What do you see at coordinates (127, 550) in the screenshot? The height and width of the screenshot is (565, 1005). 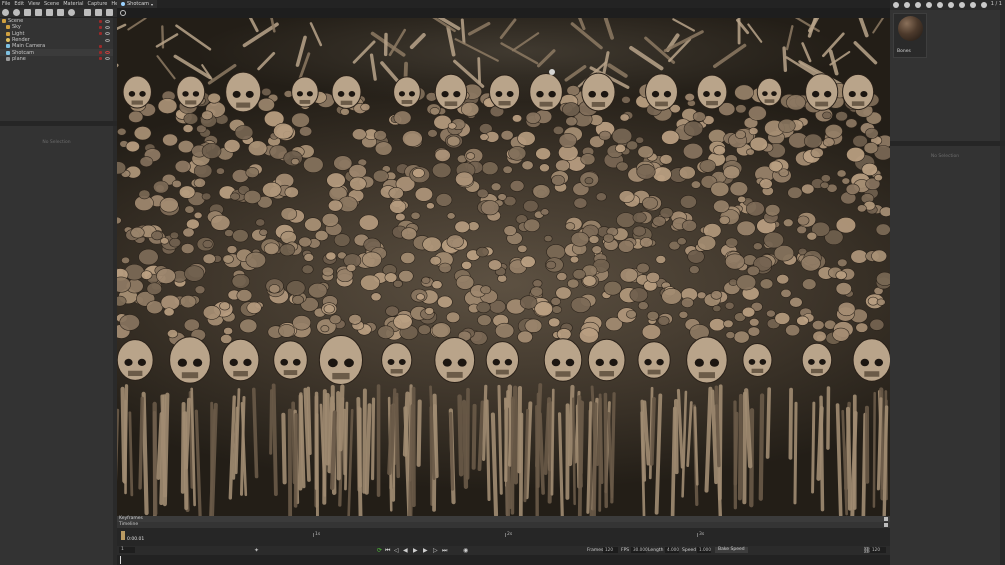 I see `start-frame-field: 1` at bounding box center [127, 550].